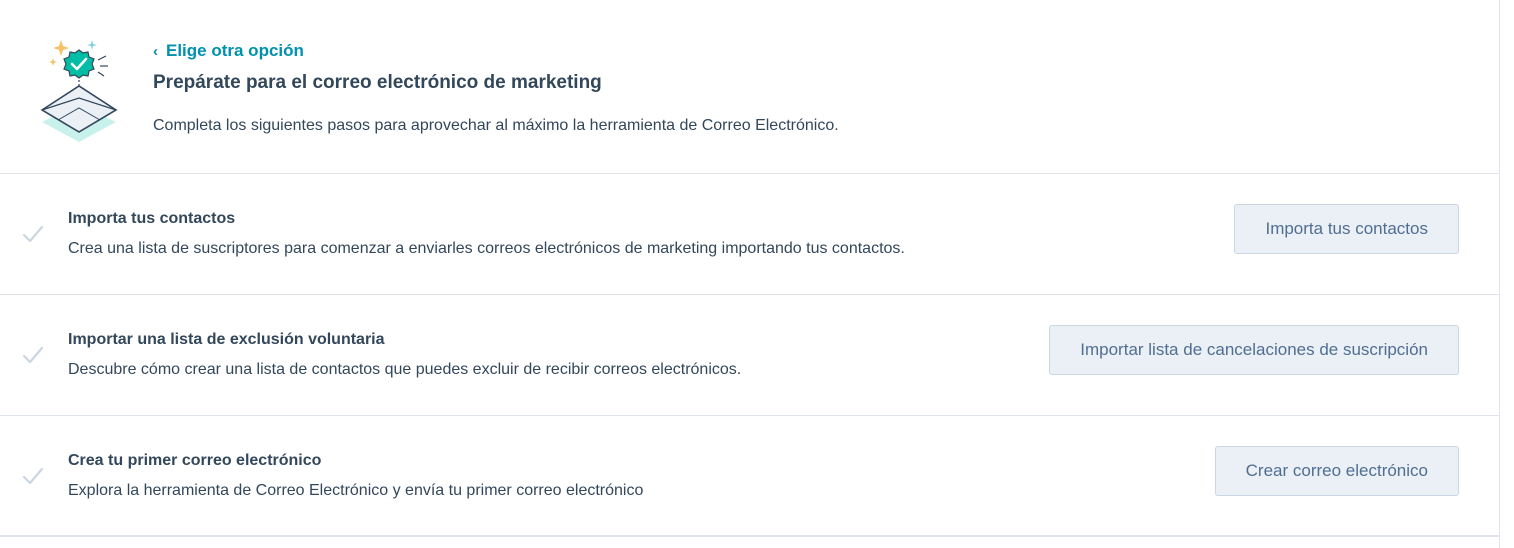 The height and width of the screenshot is (548, 1514). Describe the element at coordinates (79, 91) in the screenshot. I see `email-envelope-badge-icon` at that location.